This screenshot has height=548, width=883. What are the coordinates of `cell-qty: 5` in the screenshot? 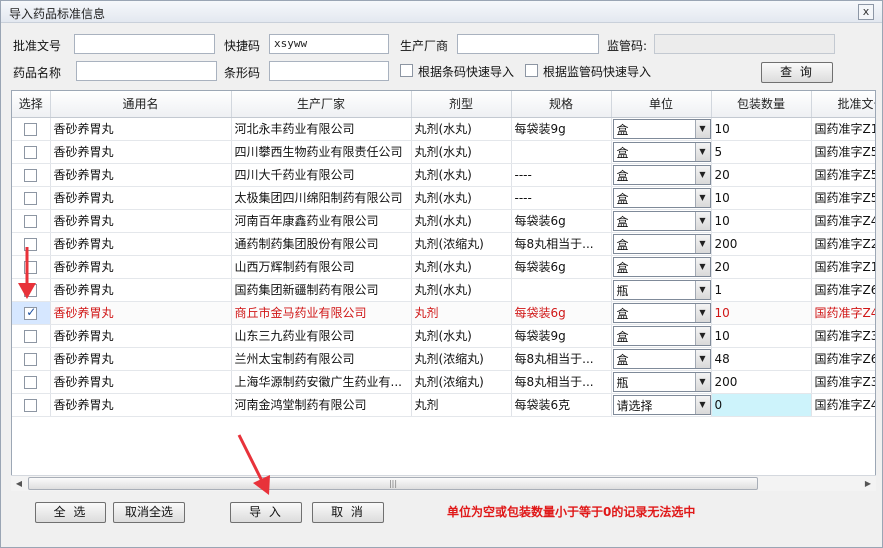 It's located at (761, 152).